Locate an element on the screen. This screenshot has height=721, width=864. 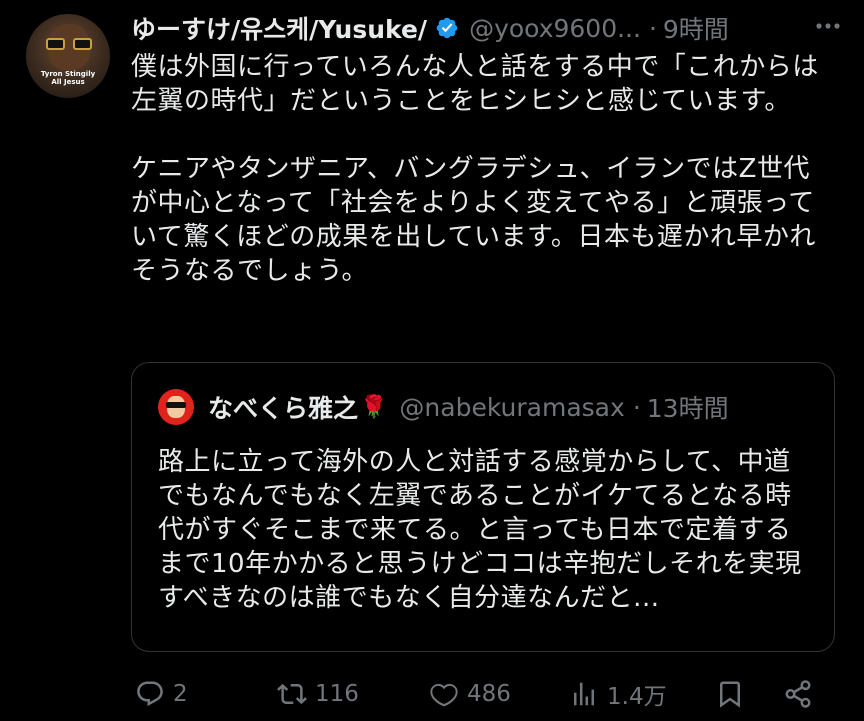
bookmark-button is located at coordinates (730, 694).